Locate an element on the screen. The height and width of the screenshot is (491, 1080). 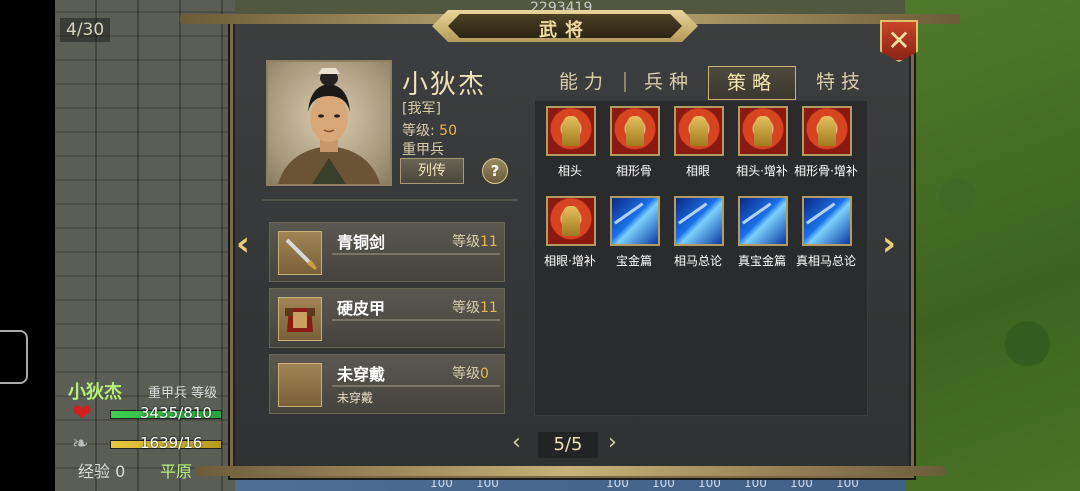
skill-item: 相马总论 is located at coordinates (698, 235).